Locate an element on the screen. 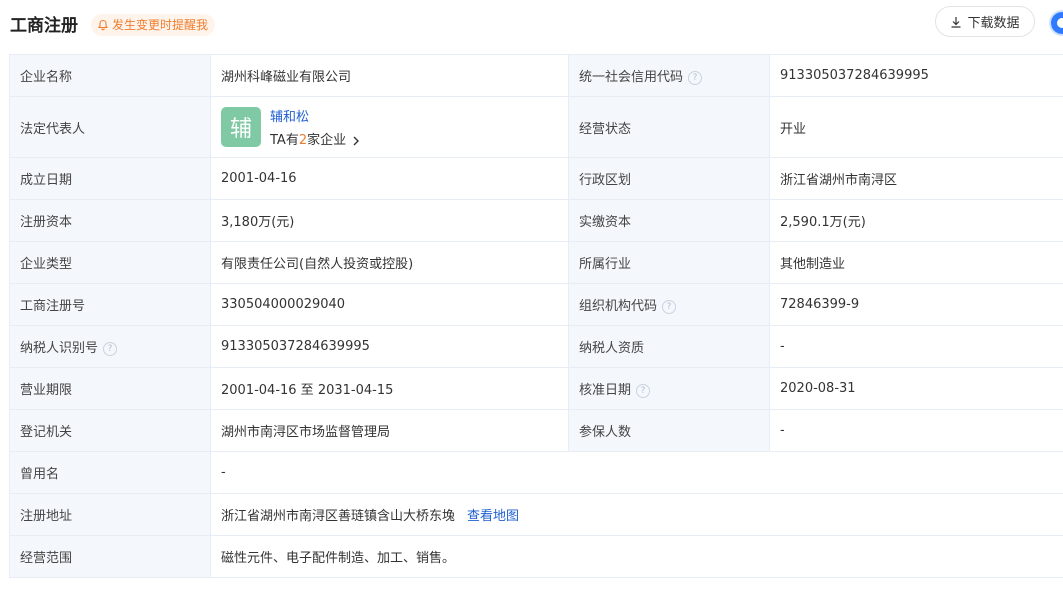 The width and height of the screenshot is (1063, 589). company-type-value: 有限责任公司(自然人投资或控股) is located at coordinates (389, 262).